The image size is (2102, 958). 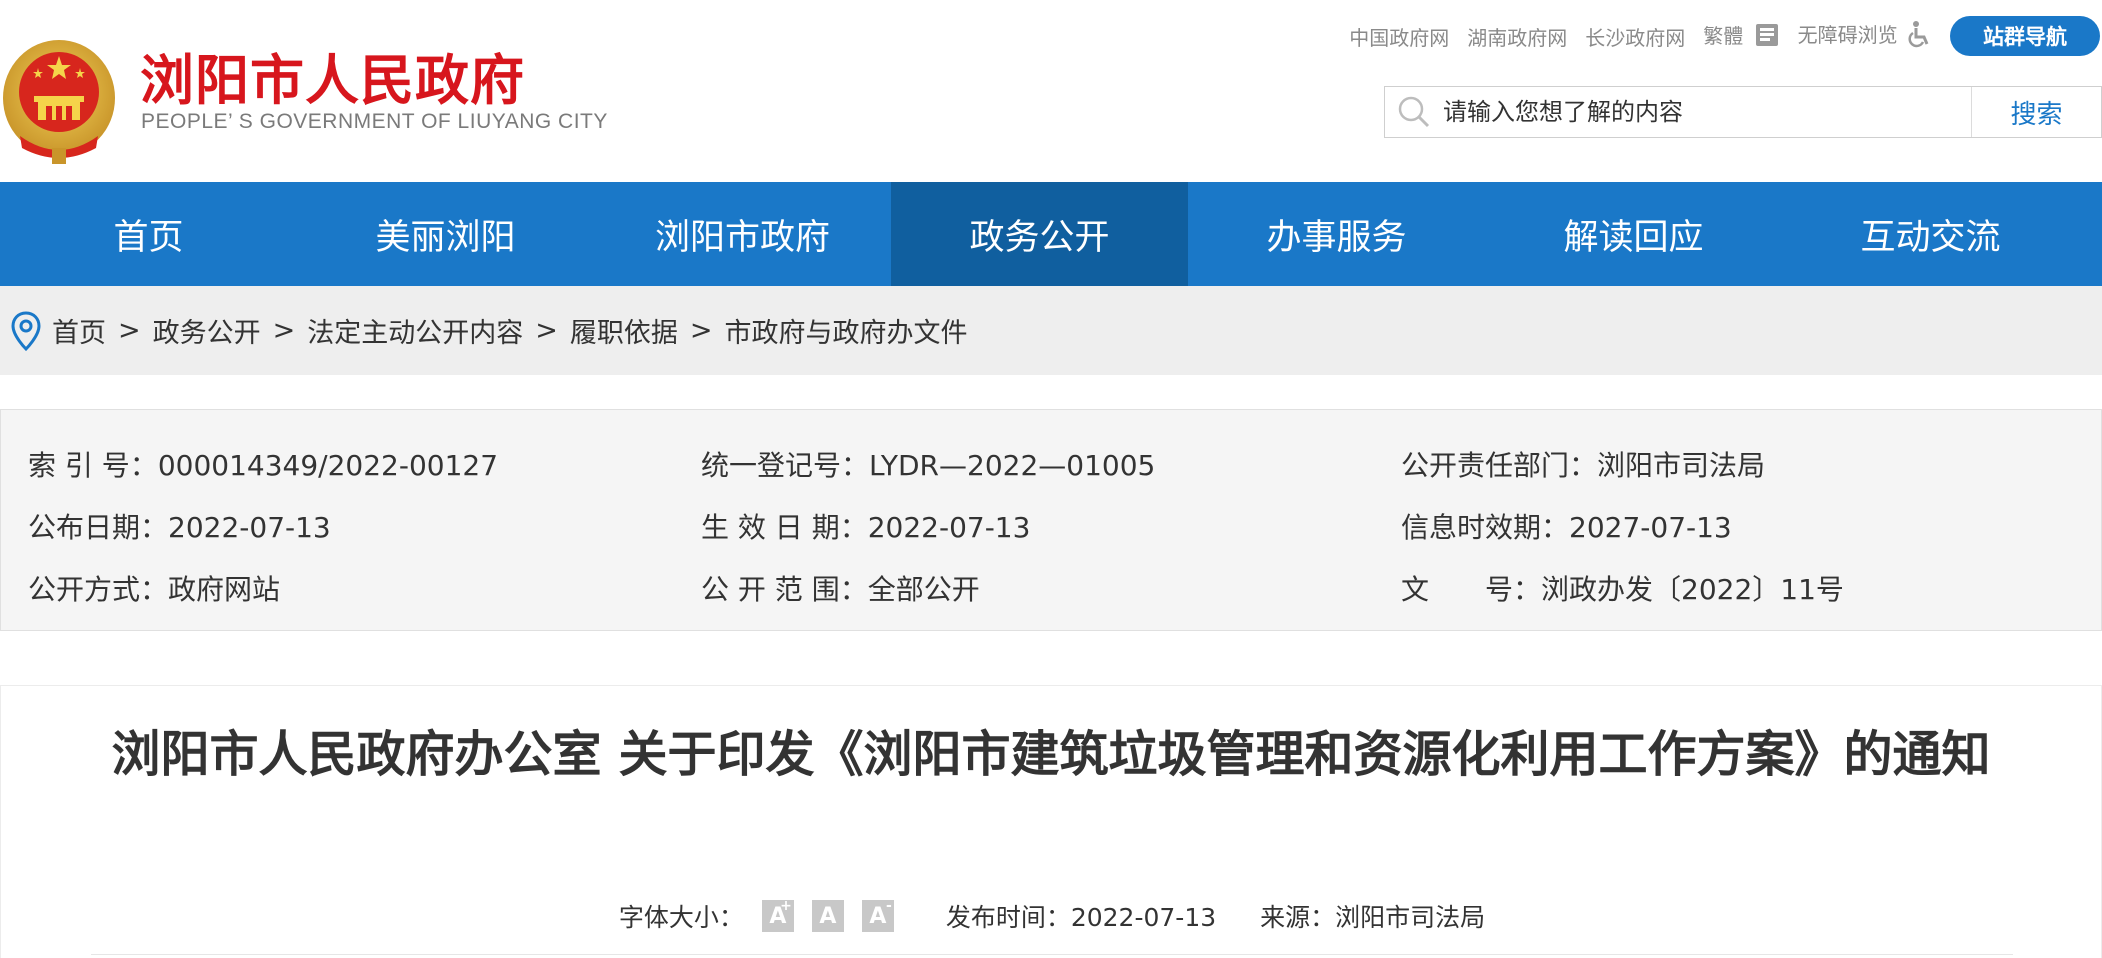 What do you see at coordinates (1847, 35) in the screenshot?
I see `accessibility-label: 无障碍浏览` at bounding box center [1847, 35].